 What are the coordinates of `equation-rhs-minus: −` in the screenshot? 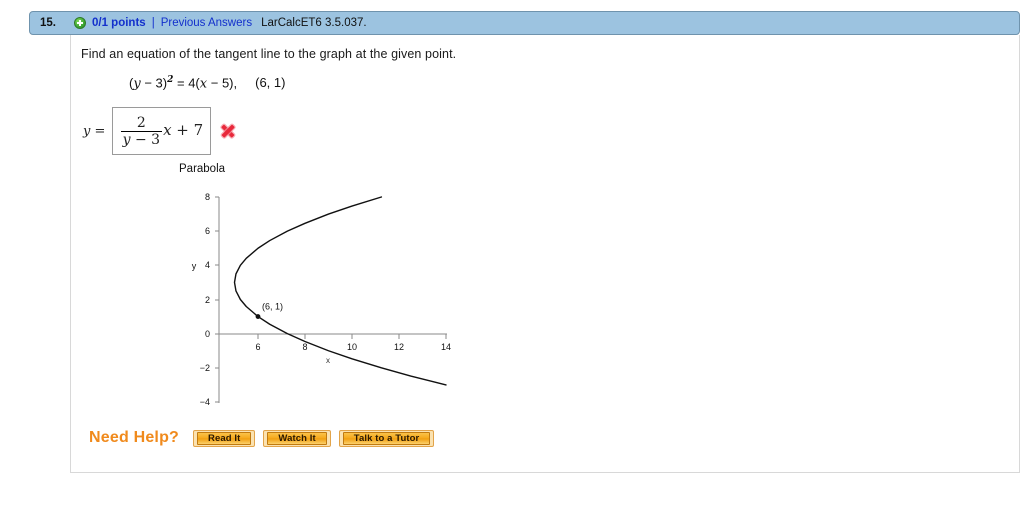 It's located at (214, 83).